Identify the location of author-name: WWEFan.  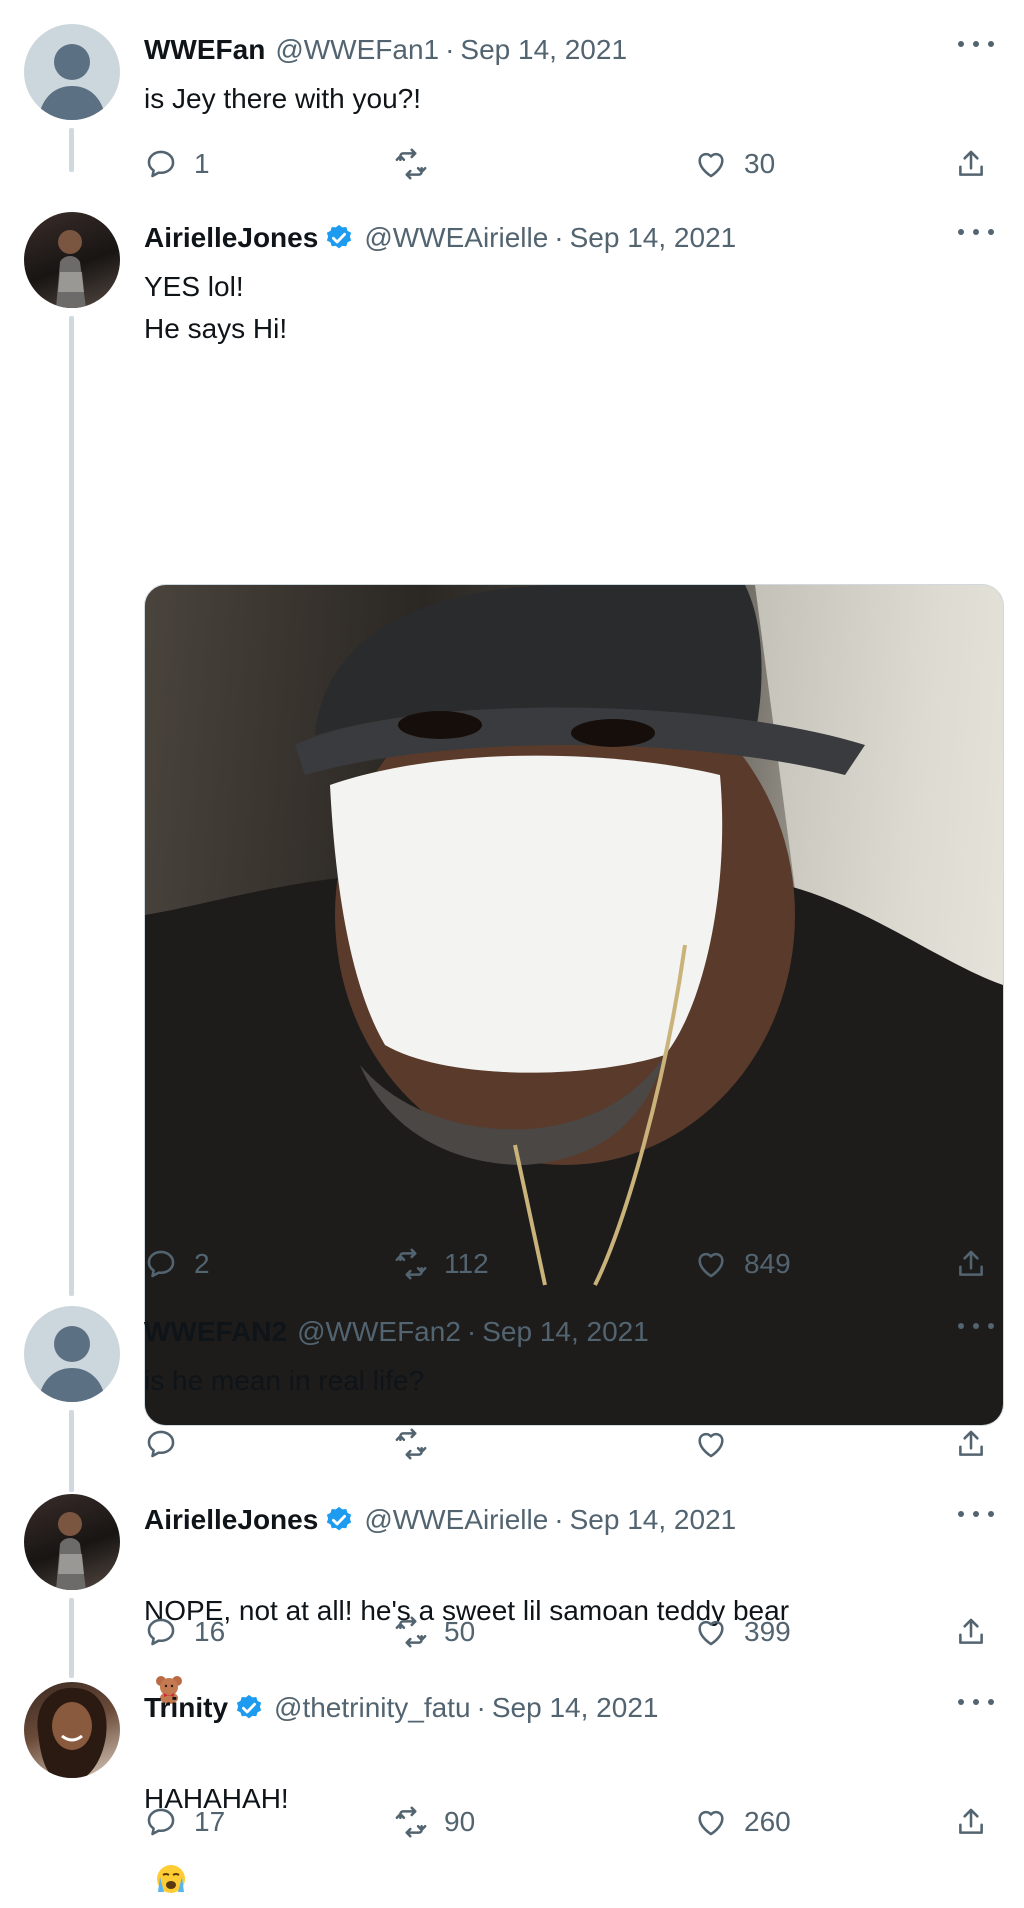
(204, 50).